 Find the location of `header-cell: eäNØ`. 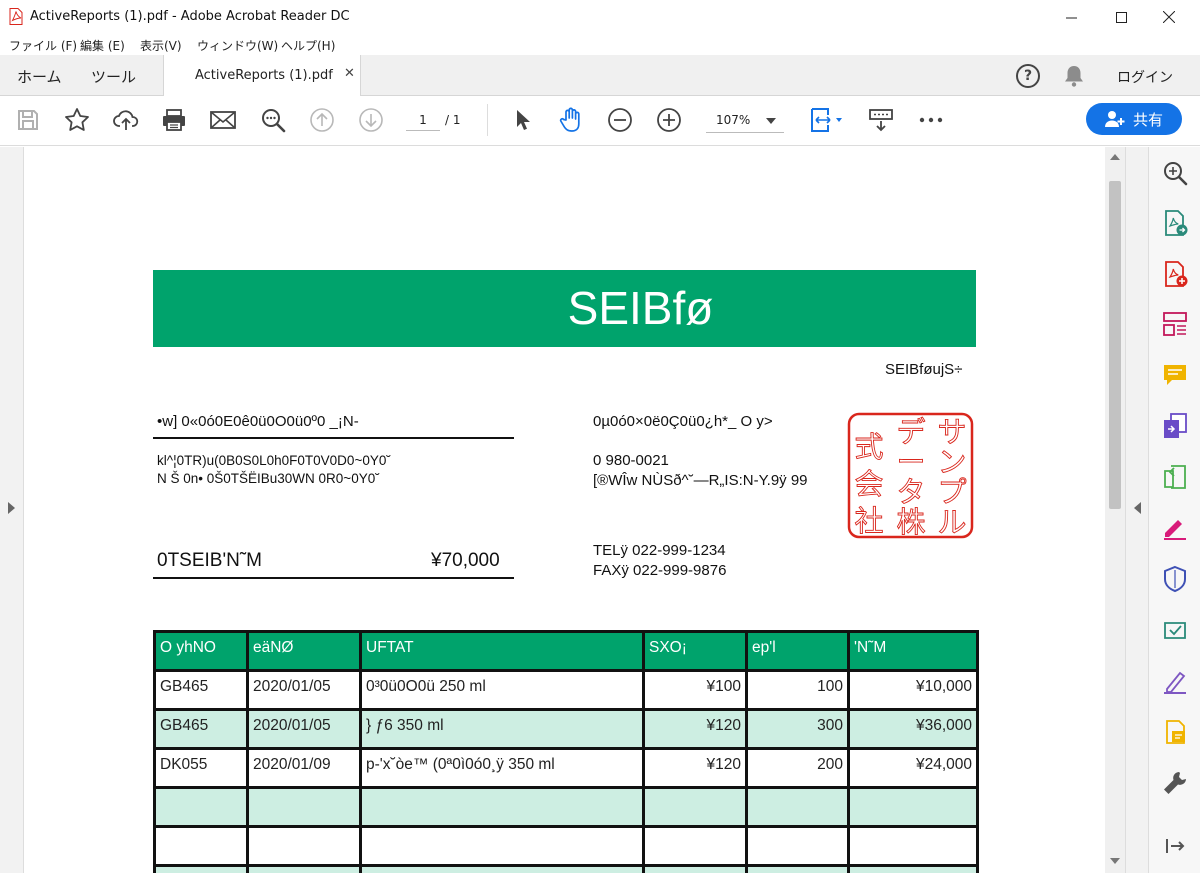

header-cell: eäNØ is located at coordinates (304, 651).